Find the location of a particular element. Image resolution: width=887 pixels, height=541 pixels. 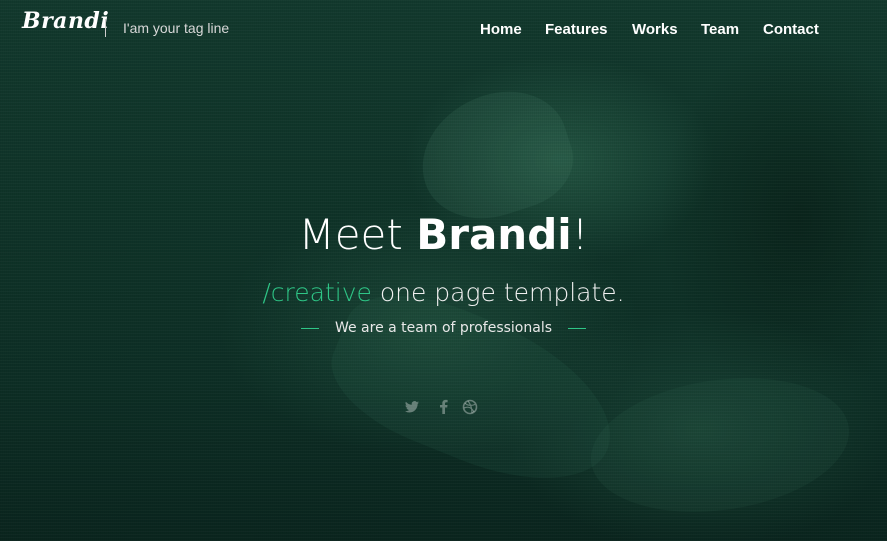

accent-dash-right is located at coordinates (577, 328).